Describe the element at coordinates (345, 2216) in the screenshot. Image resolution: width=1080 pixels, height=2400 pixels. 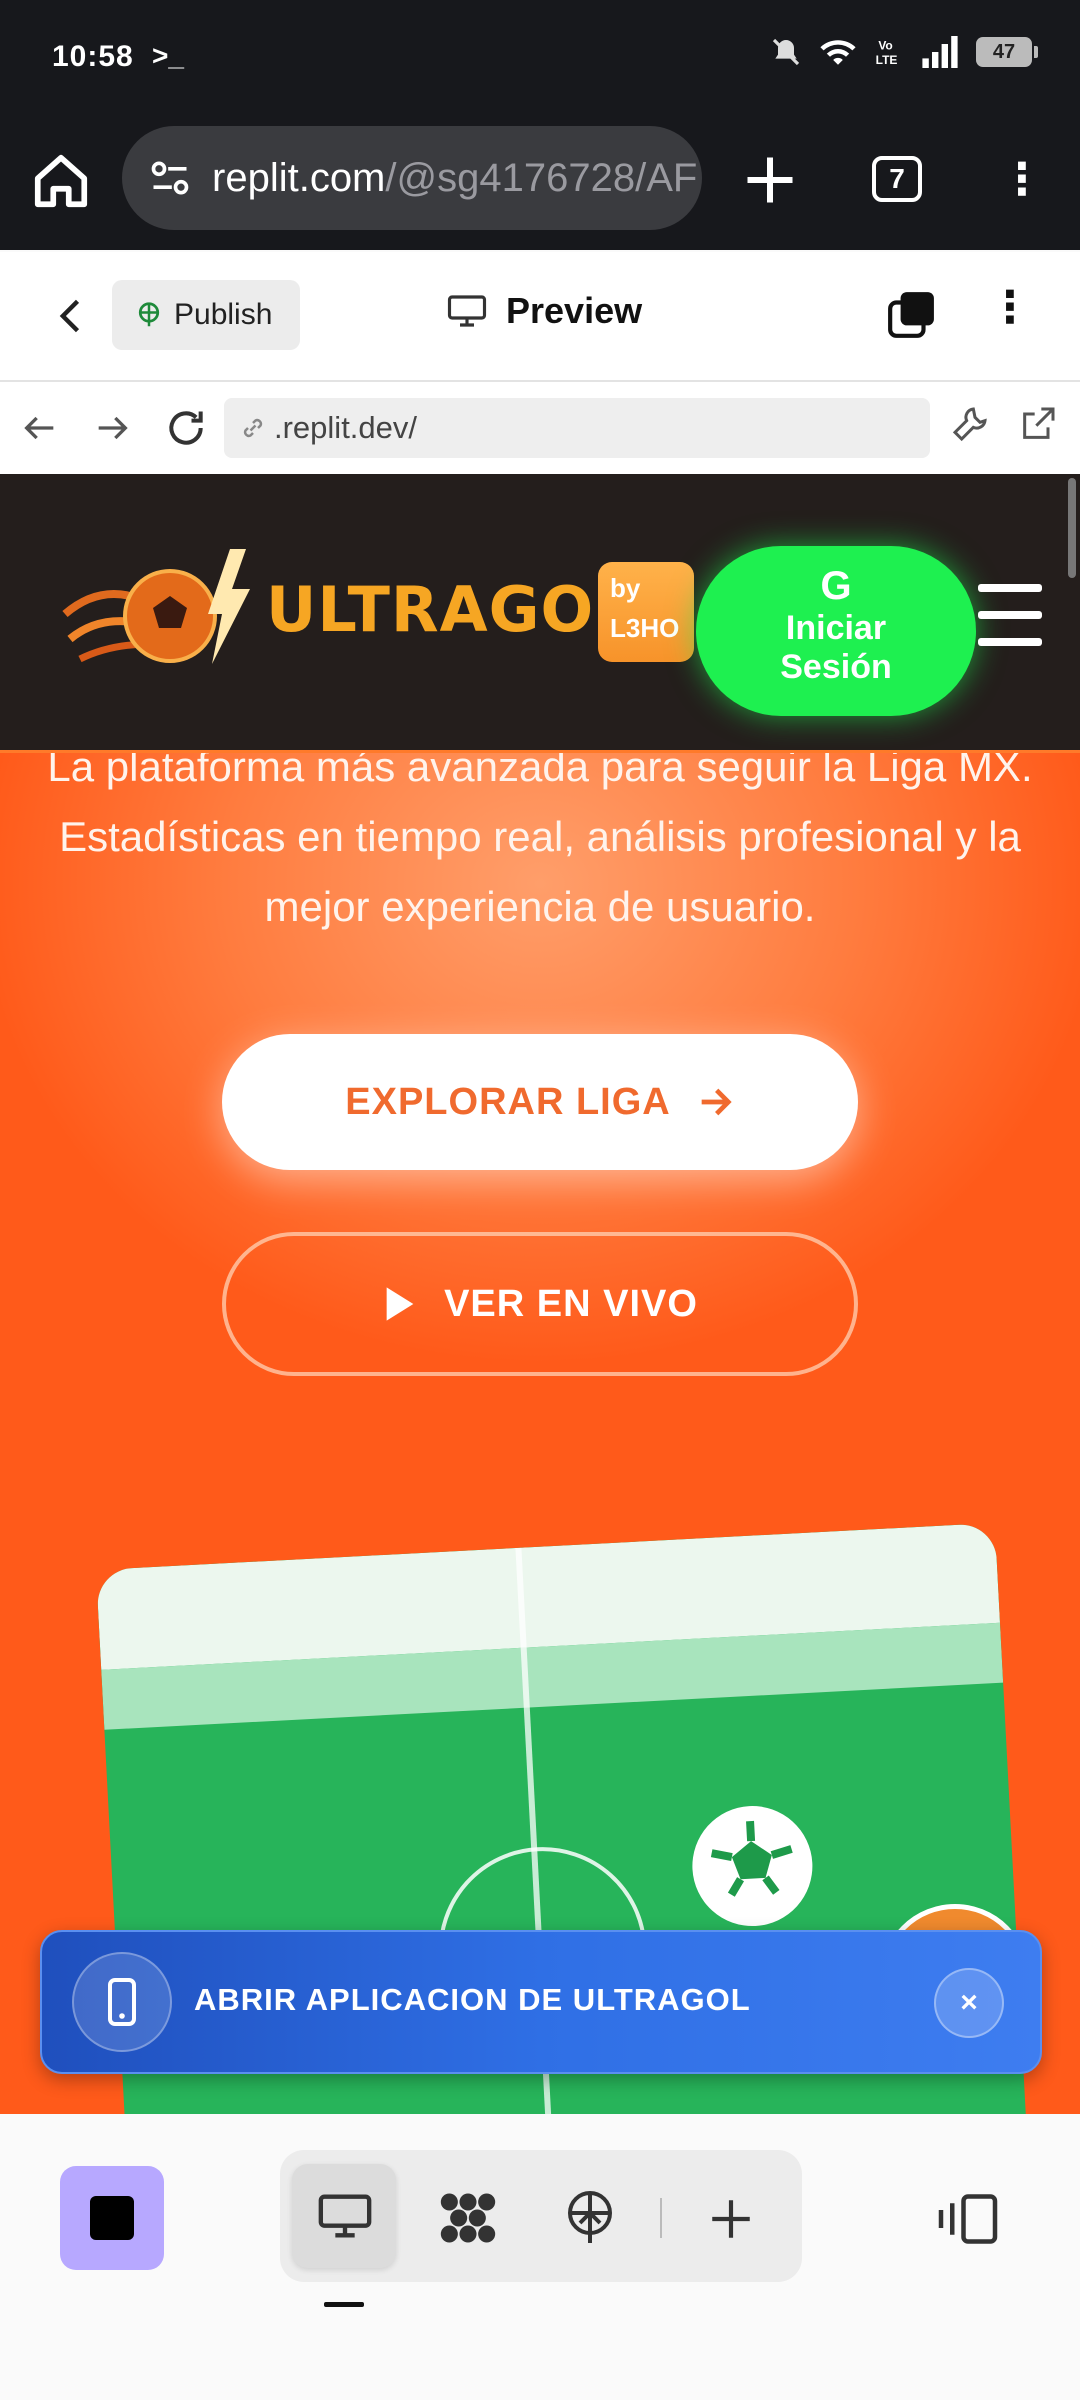
I see `preview-icon` at that location.